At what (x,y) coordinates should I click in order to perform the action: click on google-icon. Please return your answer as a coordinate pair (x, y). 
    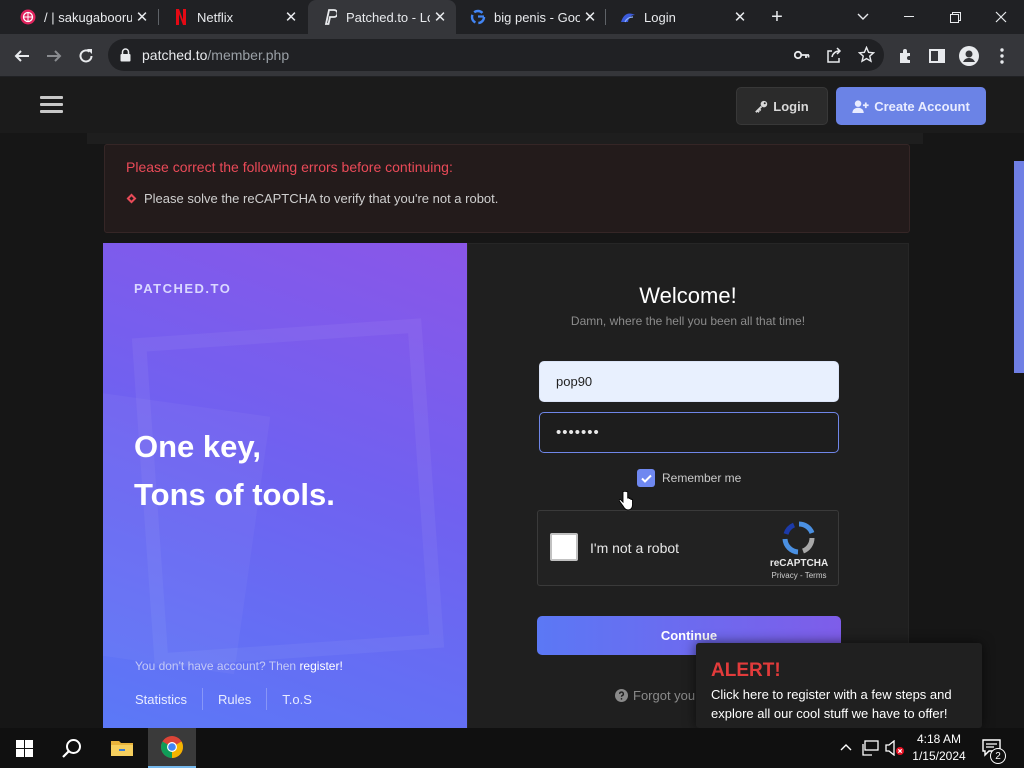
    Looking at the image, I should click on (478, 17).